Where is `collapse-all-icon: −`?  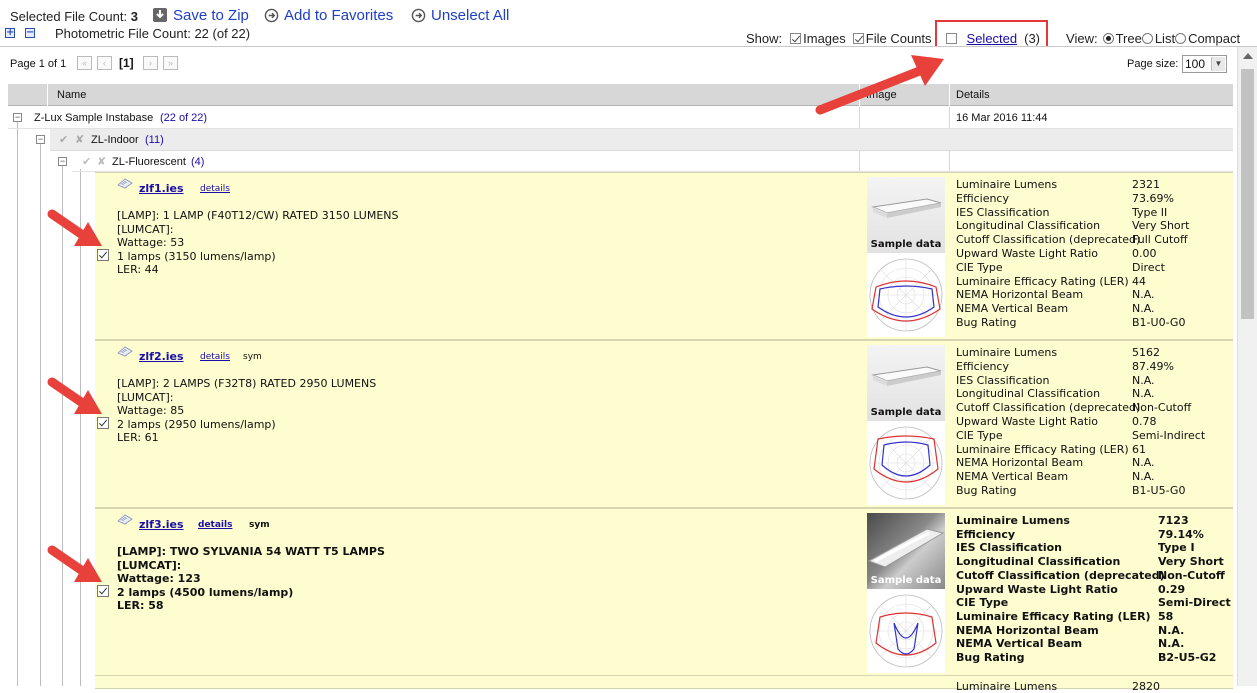
collapse-all-icon: − is located at coordinates (30, 33).